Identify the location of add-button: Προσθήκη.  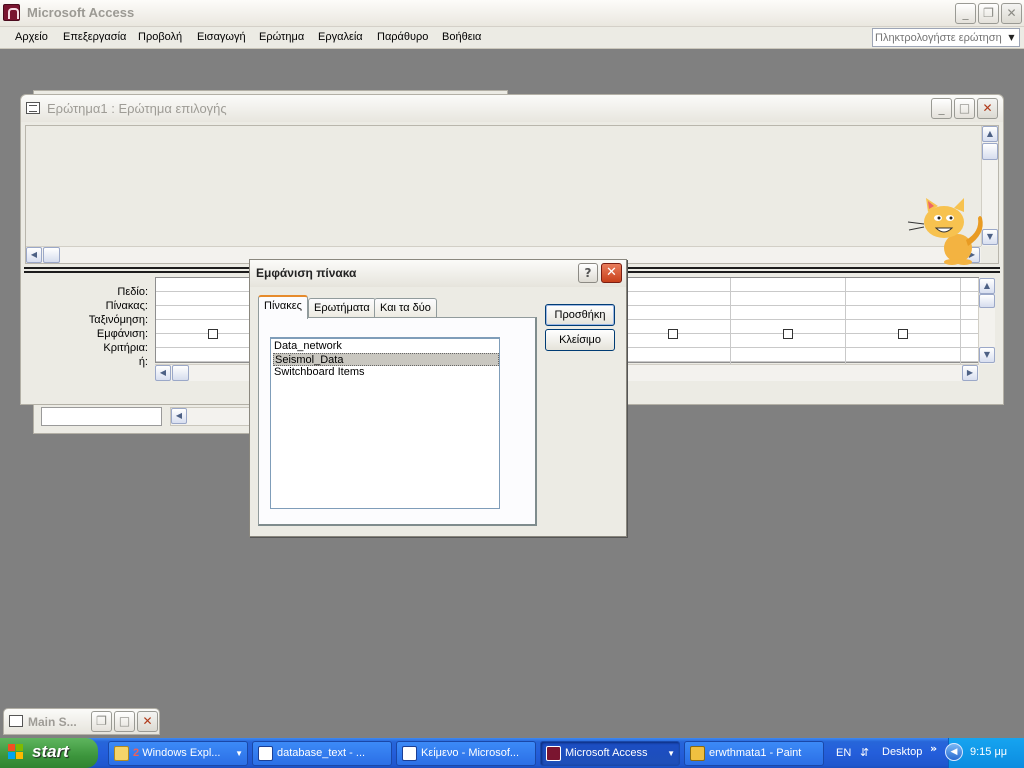
(580, 315).